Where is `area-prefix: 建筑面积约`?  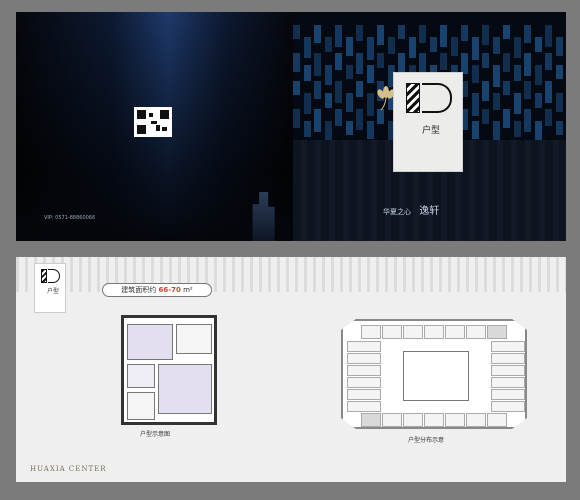 area-prefix: 建筑面积约 is located at coordinates (139, 290).